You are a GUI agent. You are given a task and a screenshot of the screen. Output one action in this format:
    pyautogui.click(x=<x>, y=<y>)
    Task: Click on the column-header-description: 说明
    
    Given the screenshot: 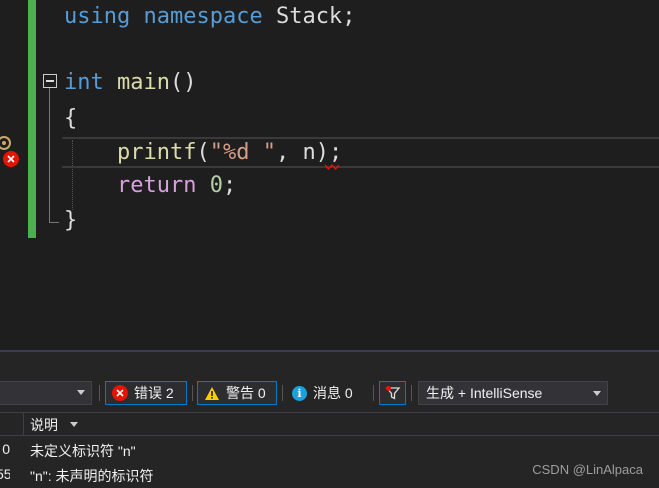 What is the action you would take?
    pyautogui.click(x=44, y=425)
    